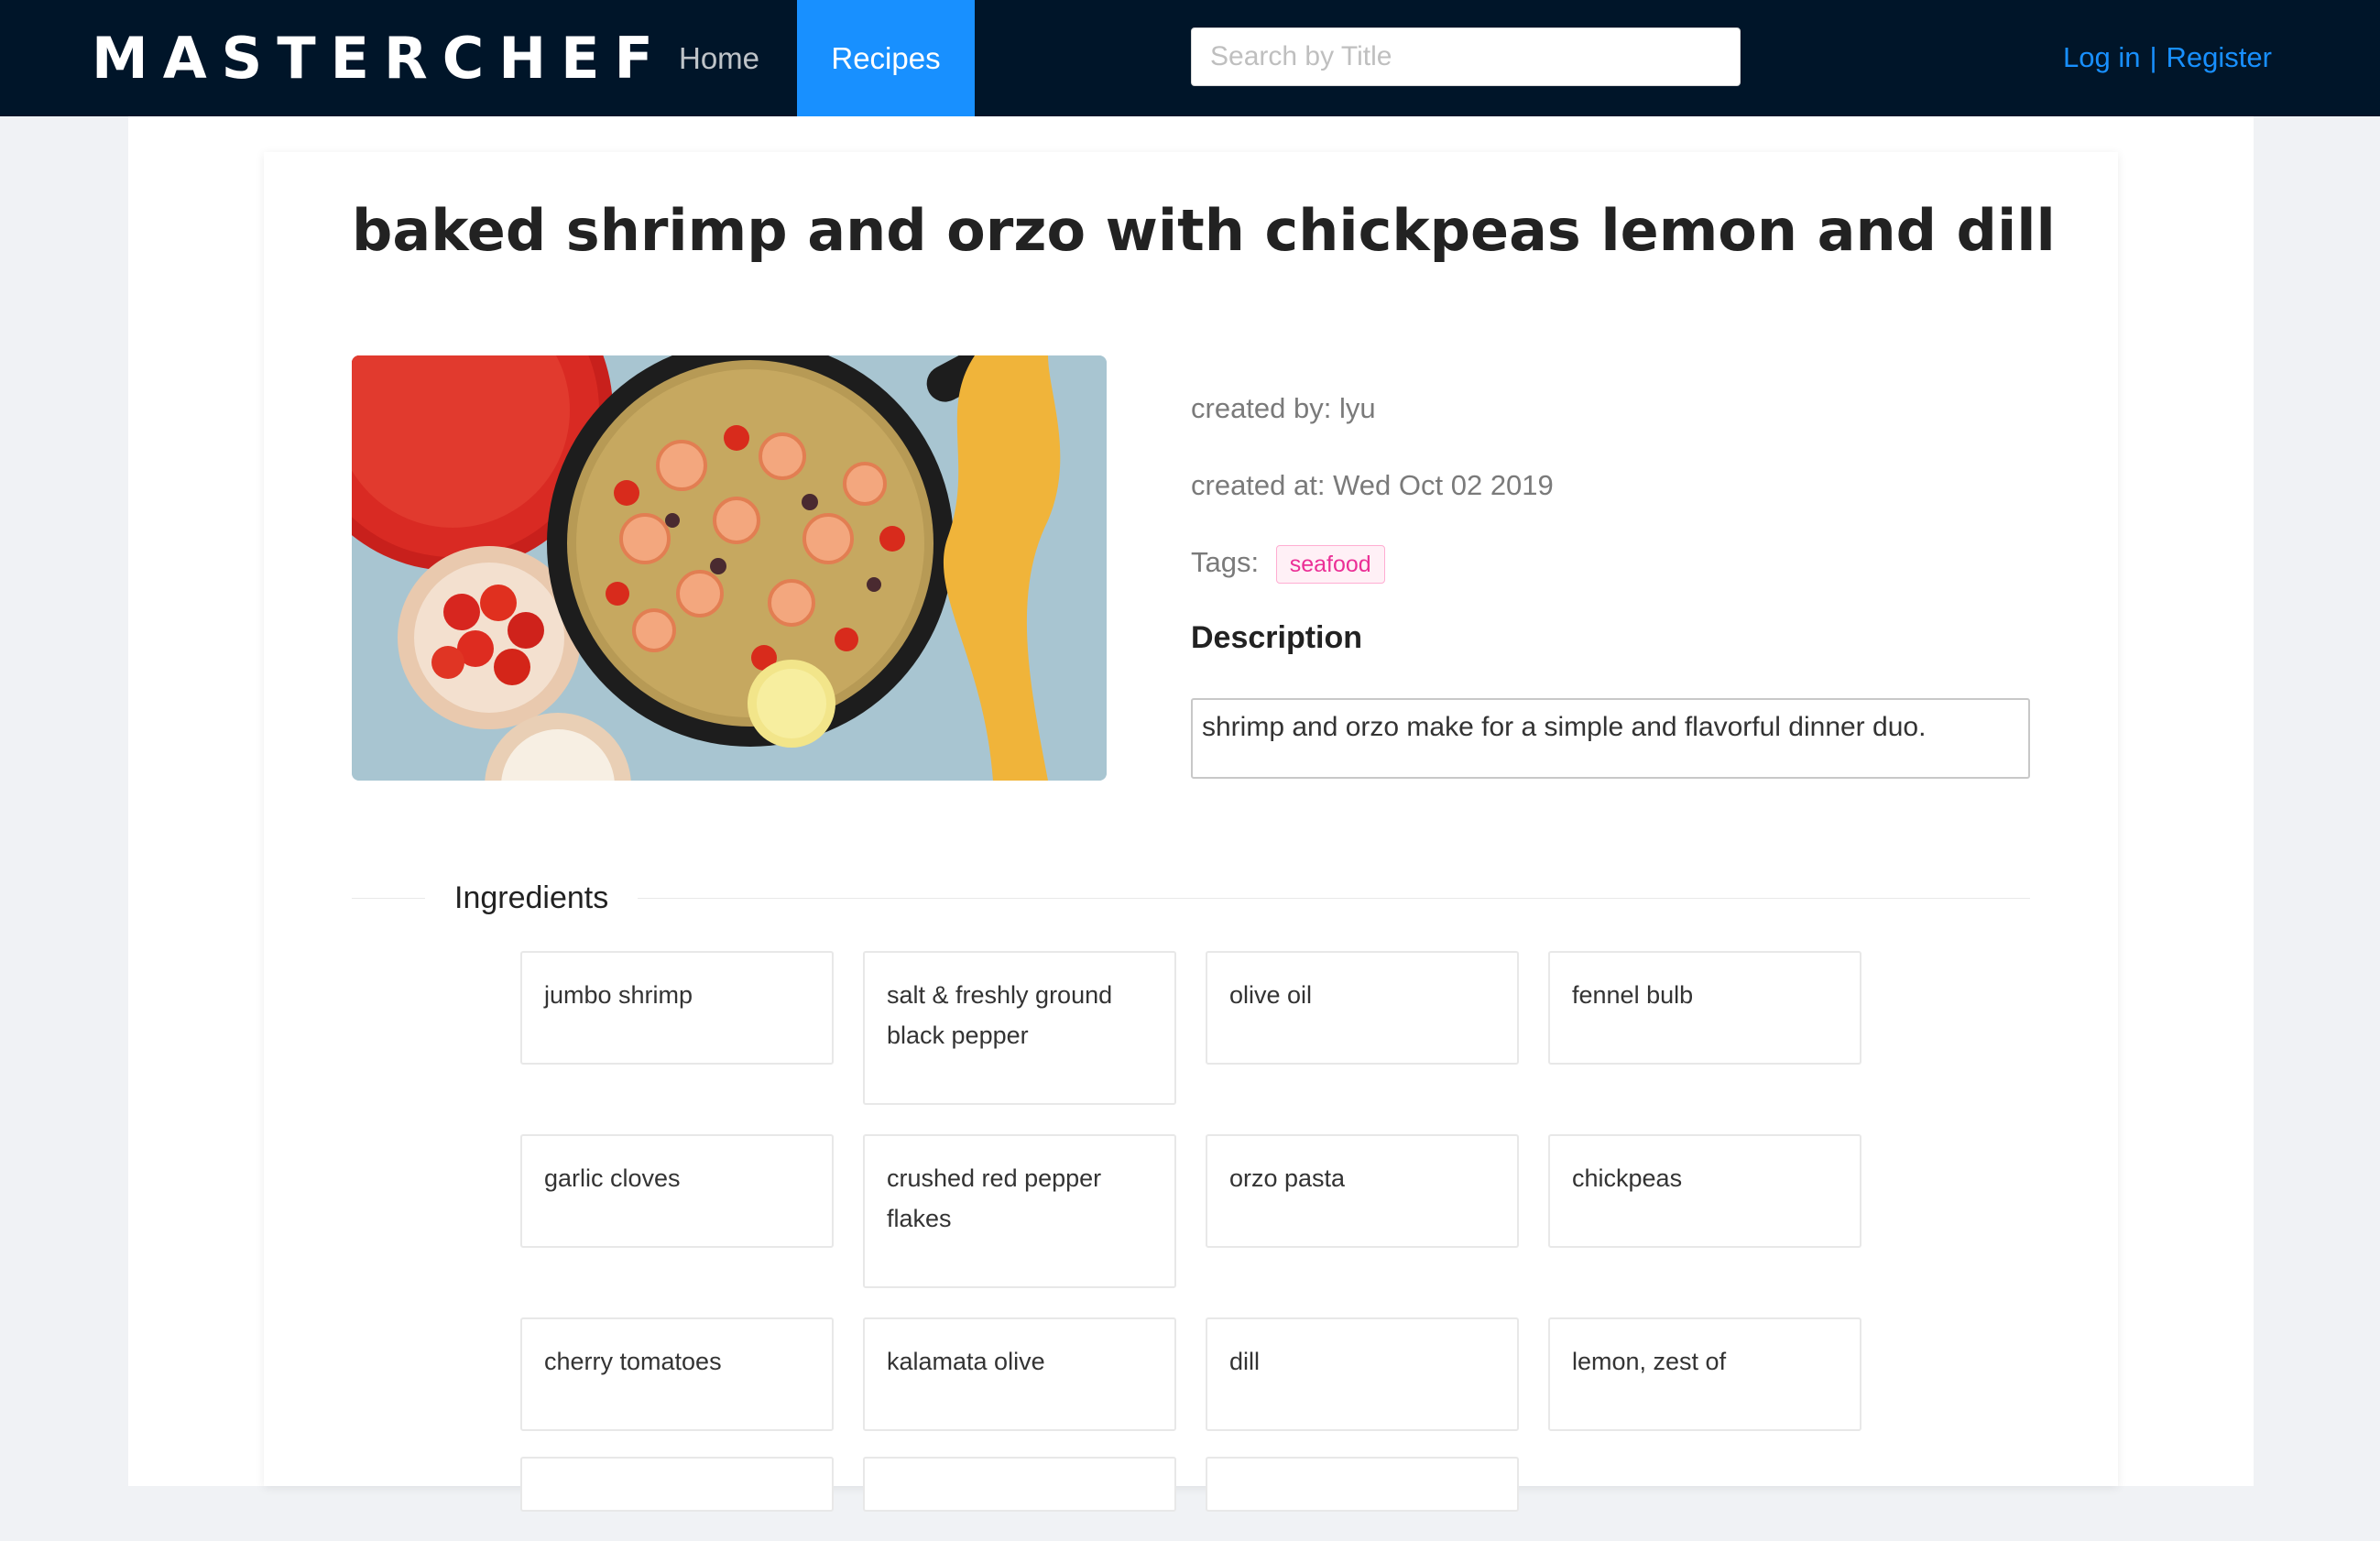  What do you see at coordinates (1704, 1374) in the screenshot?
I see `ingredient-card: lemon, zest of` at bounding box center [1704, 1374].